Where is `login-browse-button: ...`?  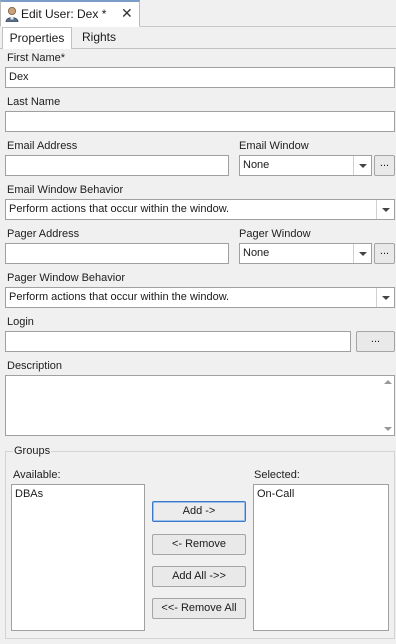
login-browse-button: ... is located at coordinates (375, 341).